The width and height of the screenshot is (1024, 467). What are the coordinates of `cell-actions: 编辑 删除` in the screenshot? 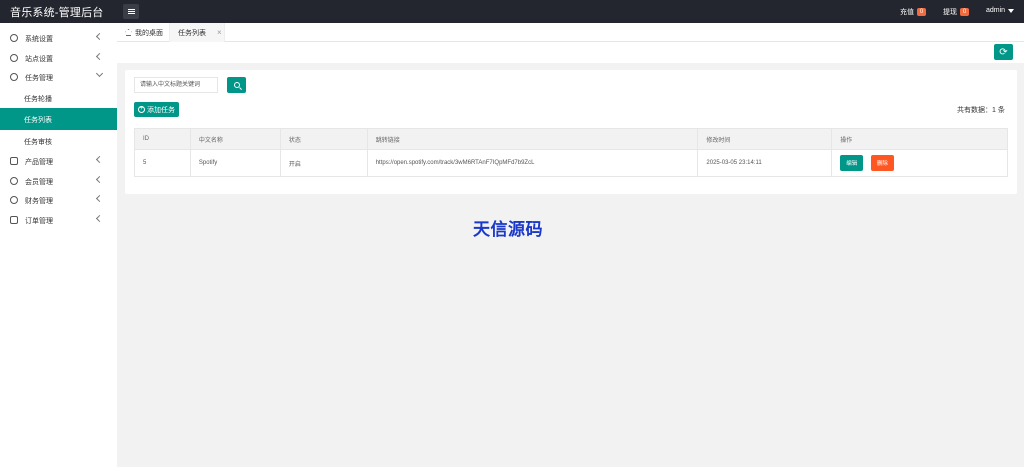 It's located at (919, 163).